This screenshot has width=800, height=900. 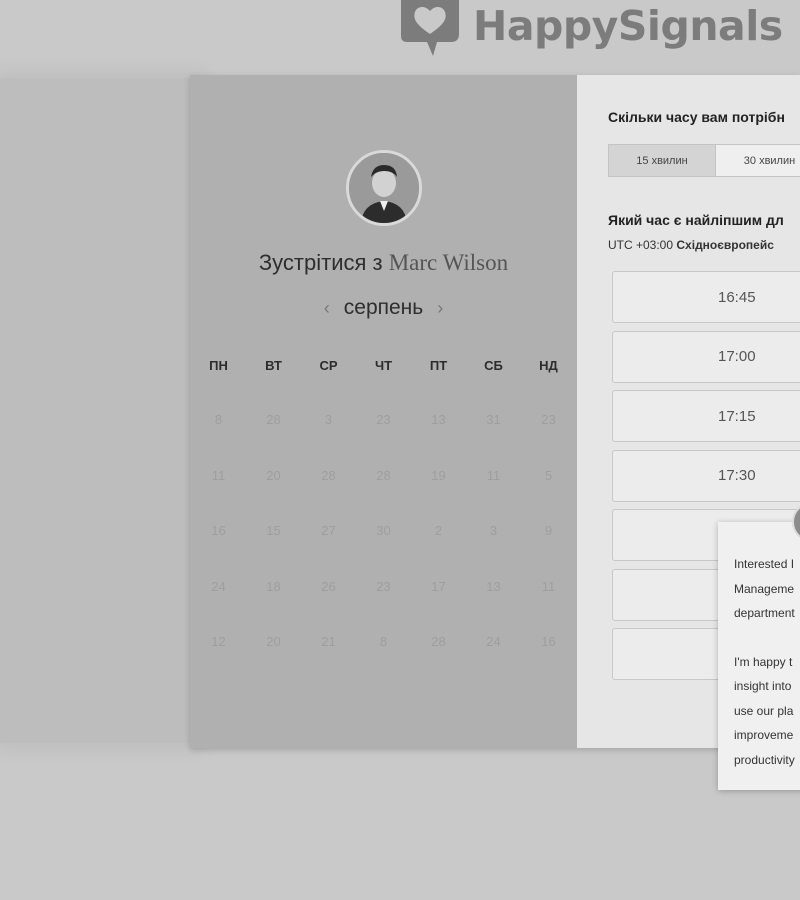 What do you see at coordinates (662, 160) in the screenshot?
I see `duration-15-button: 15 хвилин` at bounding box center [662, 160].